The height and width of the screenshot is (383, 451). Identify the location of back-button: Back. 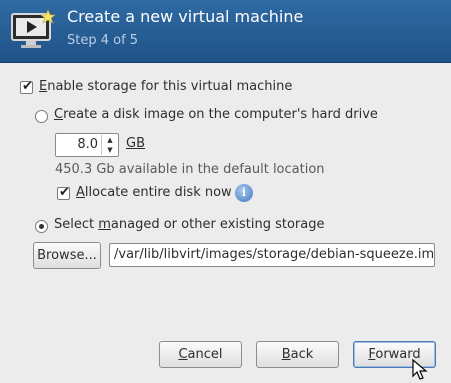
(297, 354).